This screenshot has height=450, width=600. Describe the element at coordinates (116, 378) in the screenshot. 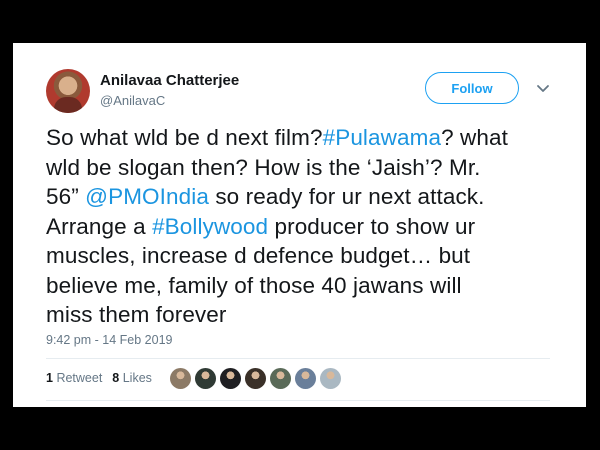

I see `like-count: 8` at that location.